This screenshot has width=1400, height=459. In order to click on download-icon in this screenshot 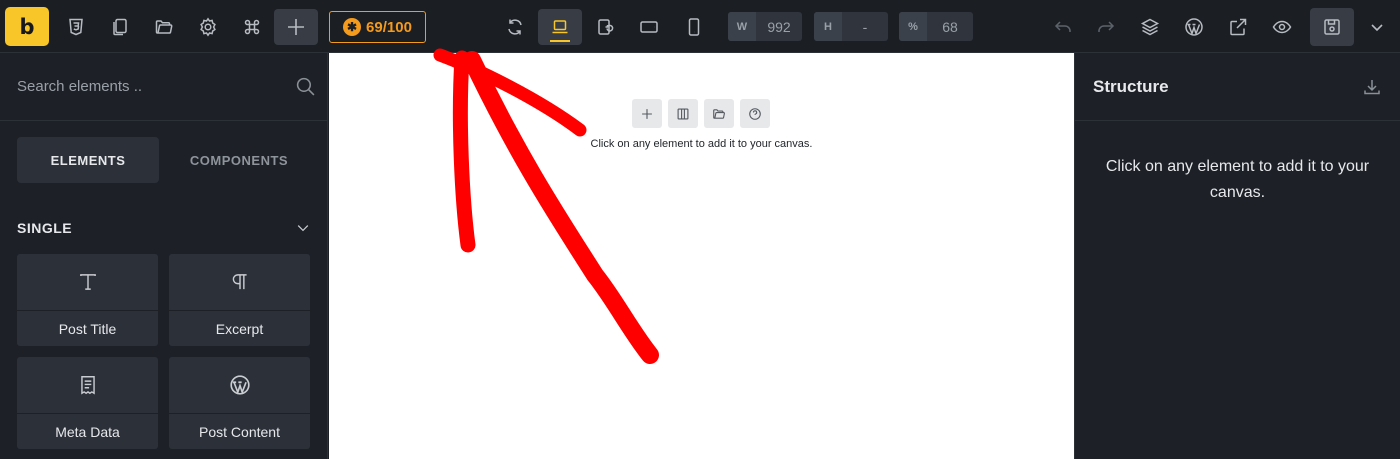, I will do `click(1372, 87)`.